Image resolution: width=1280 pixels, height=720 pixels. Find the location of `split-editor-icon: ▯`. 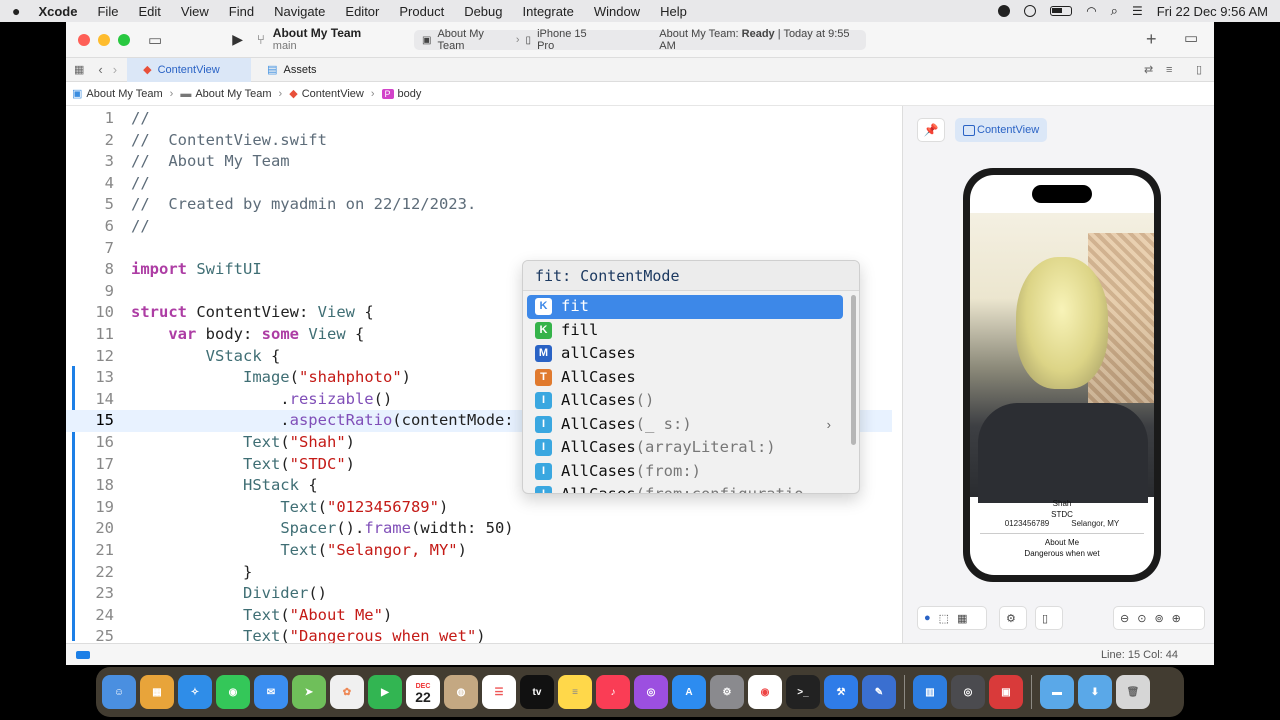

split-editor-icon: ▯ is located at coordinates (1199, 69).